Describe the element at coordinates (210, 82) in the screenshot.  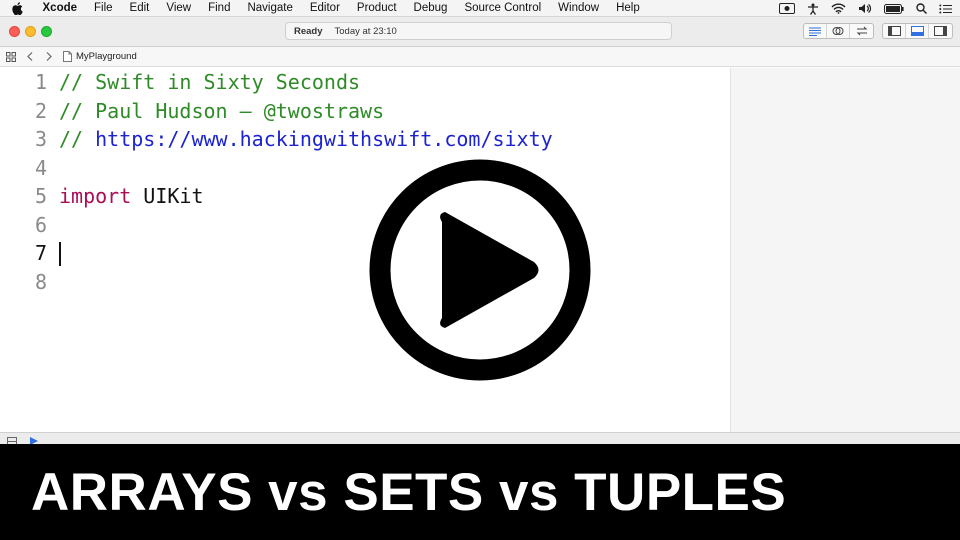
I see `code-comment: // Swift in Sixty Seconds` at that location.